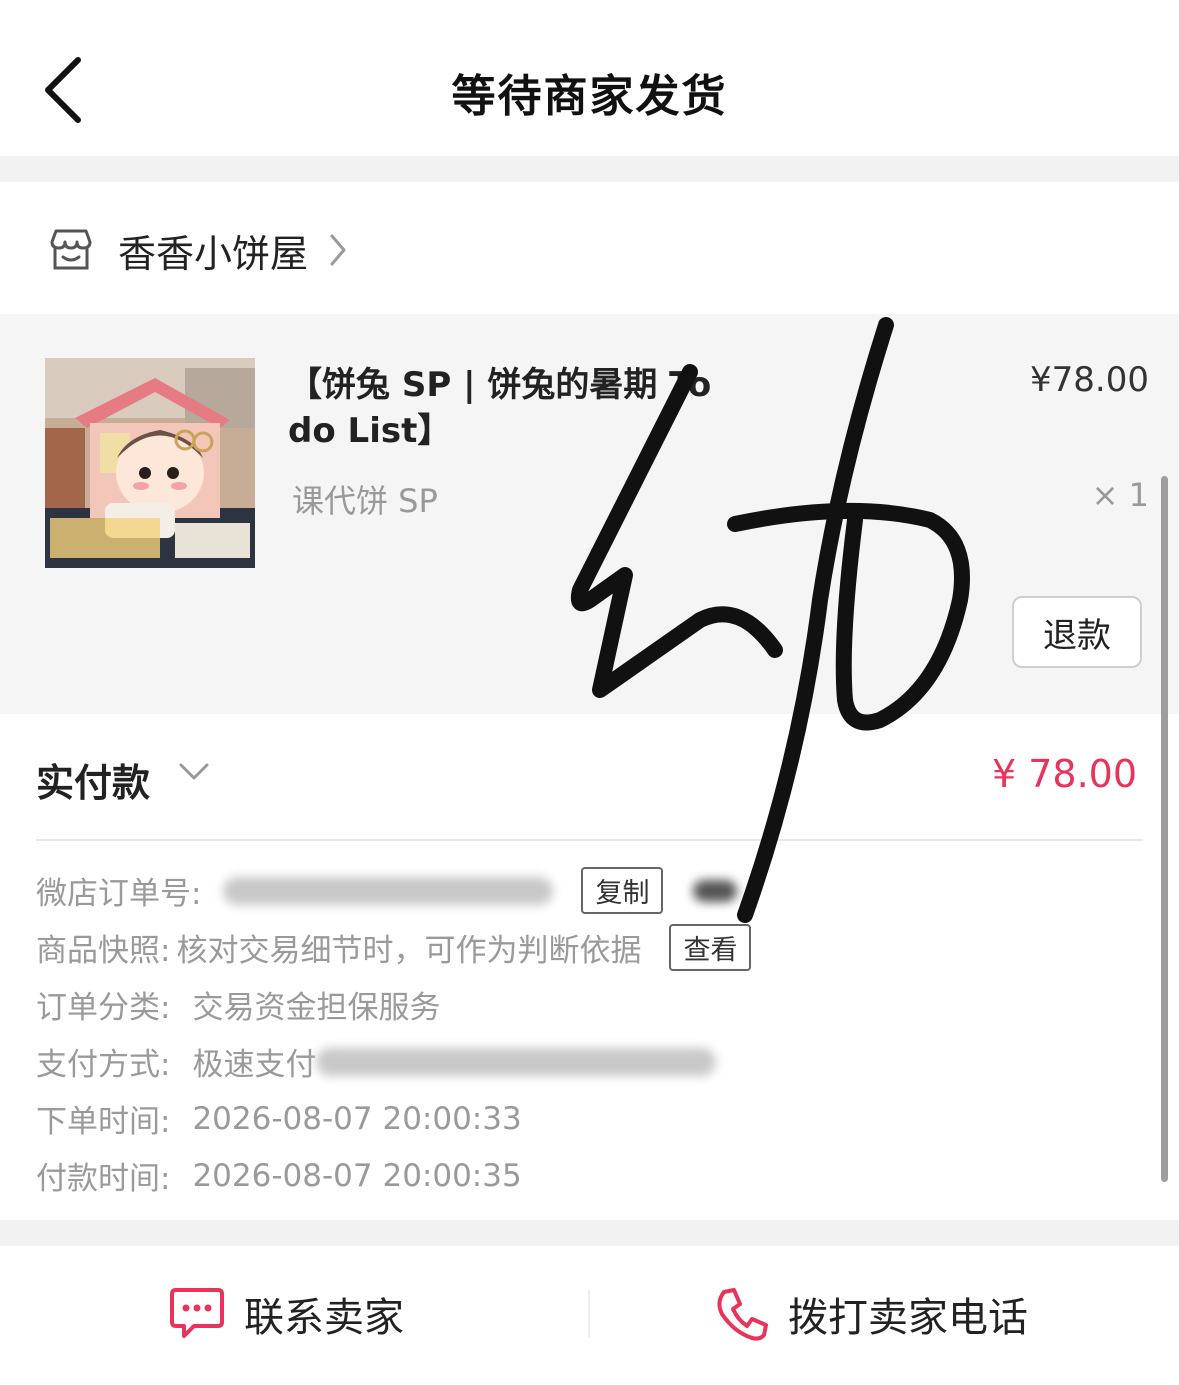 The width and height of the screenshot is (1179, 1385). What do you see at coordinates (622, 890) in the screenshot?
I see `copy-button: 复制` at bounding box center [622, 890].